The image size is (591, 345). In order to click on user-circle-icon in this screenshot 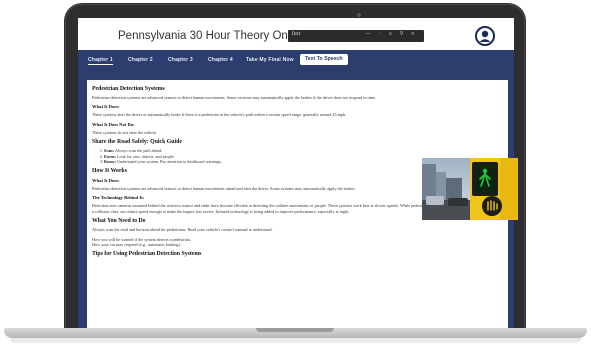, I will do `click(485, 36)`.